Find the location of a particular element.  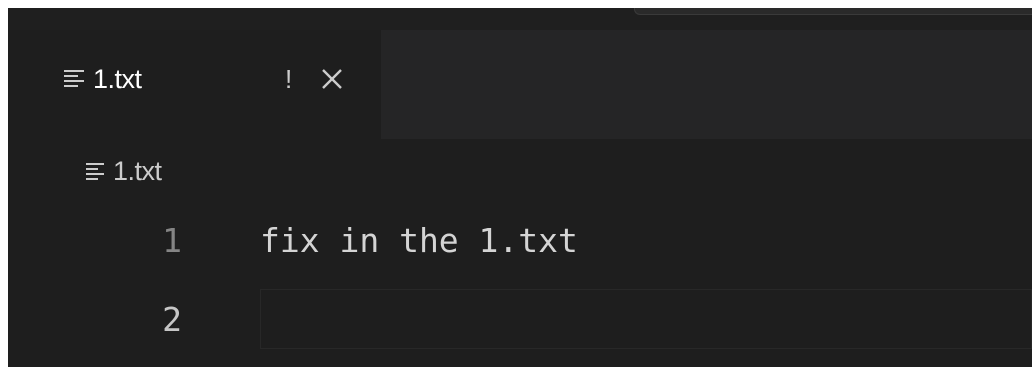

title-bar is located at coordinates (520, 19).